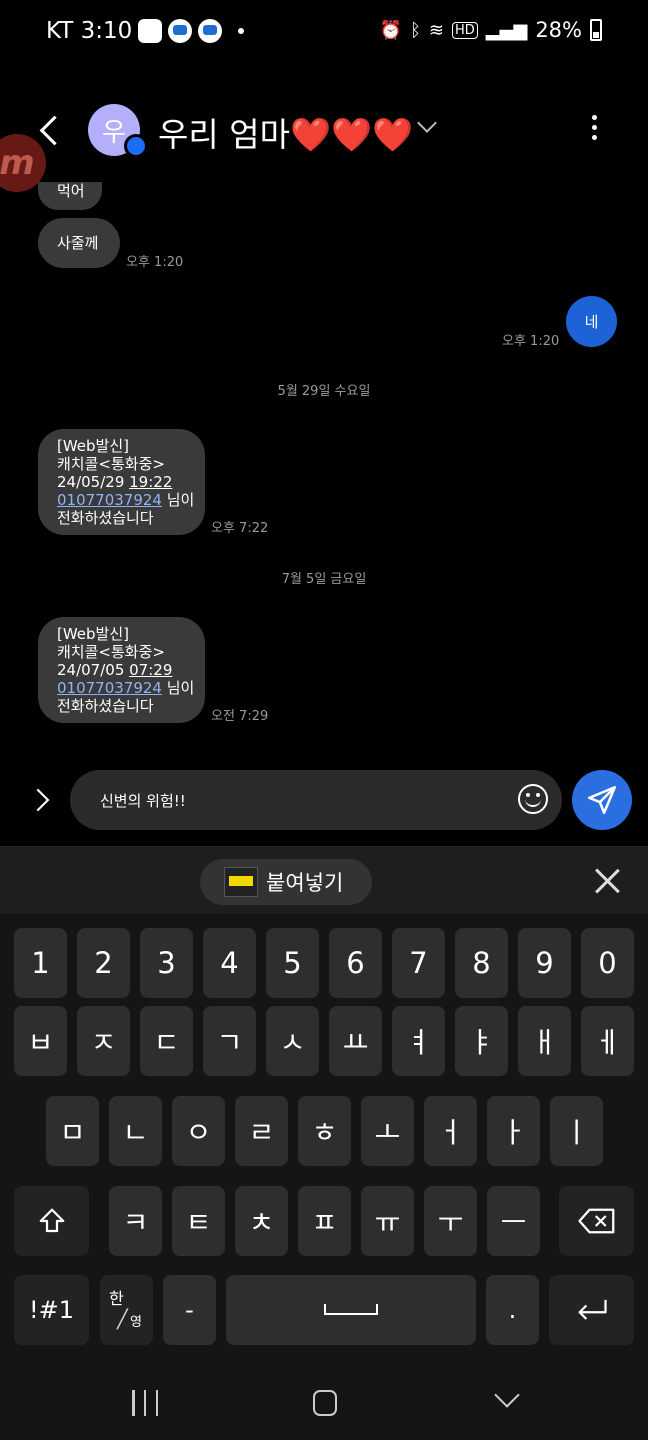 This screenshot has height=1440, width=648. Describe the element at coordinates (544, 963) in the screenshot. I see `key-9: 9` at that location.